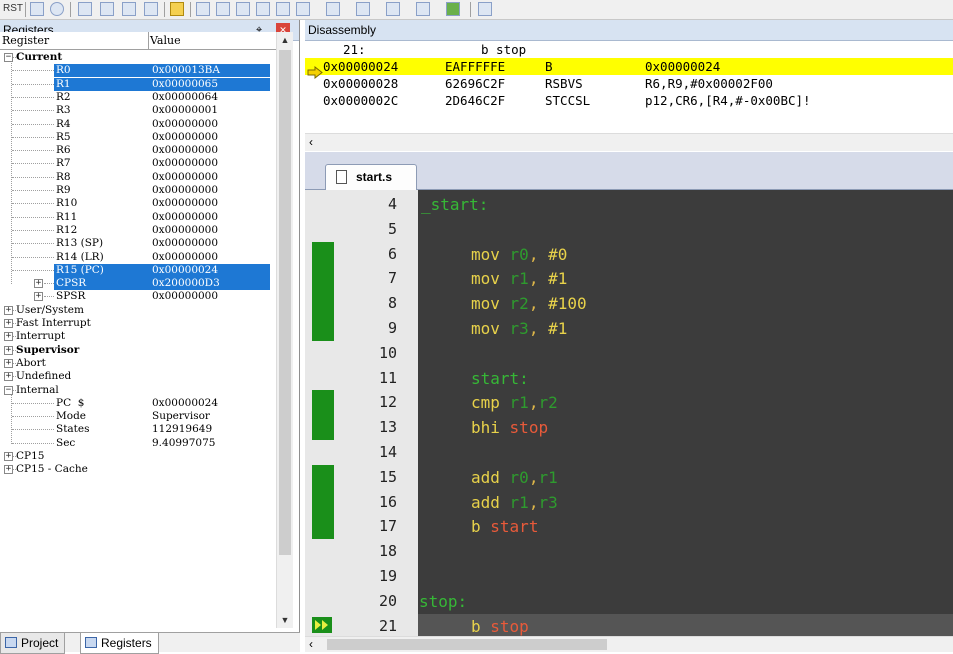  I want to click on code-line: stop:, so click(443, 601).